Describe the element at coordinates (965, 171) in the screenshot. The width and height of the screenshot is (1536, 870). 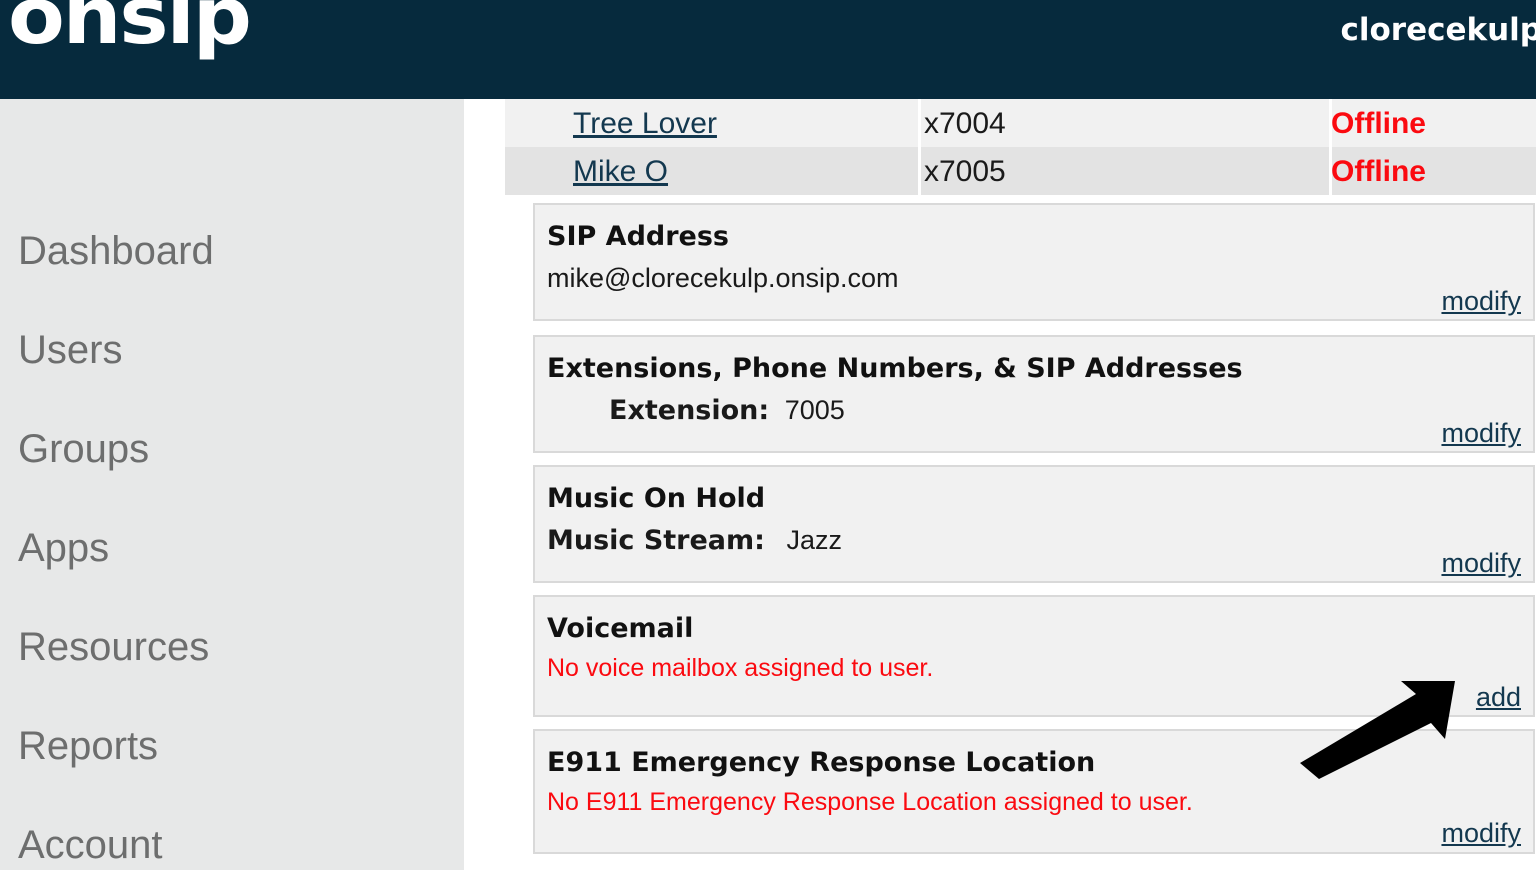
I see `user-extension: x7005` at that location.